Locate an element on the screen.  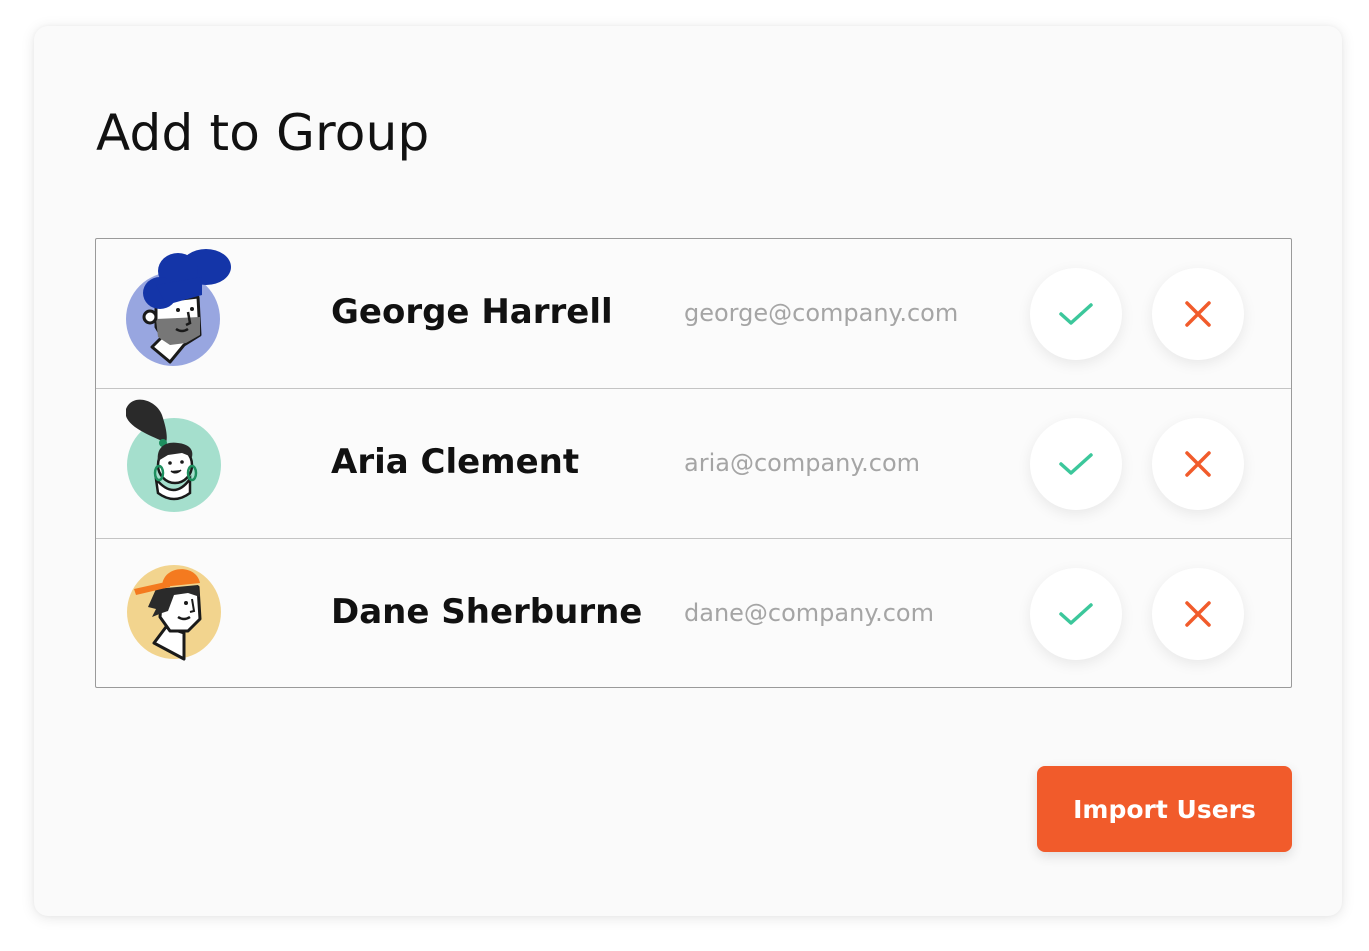
user-row: Aria Clement aria@company.com is located at coordinates (693, 464).